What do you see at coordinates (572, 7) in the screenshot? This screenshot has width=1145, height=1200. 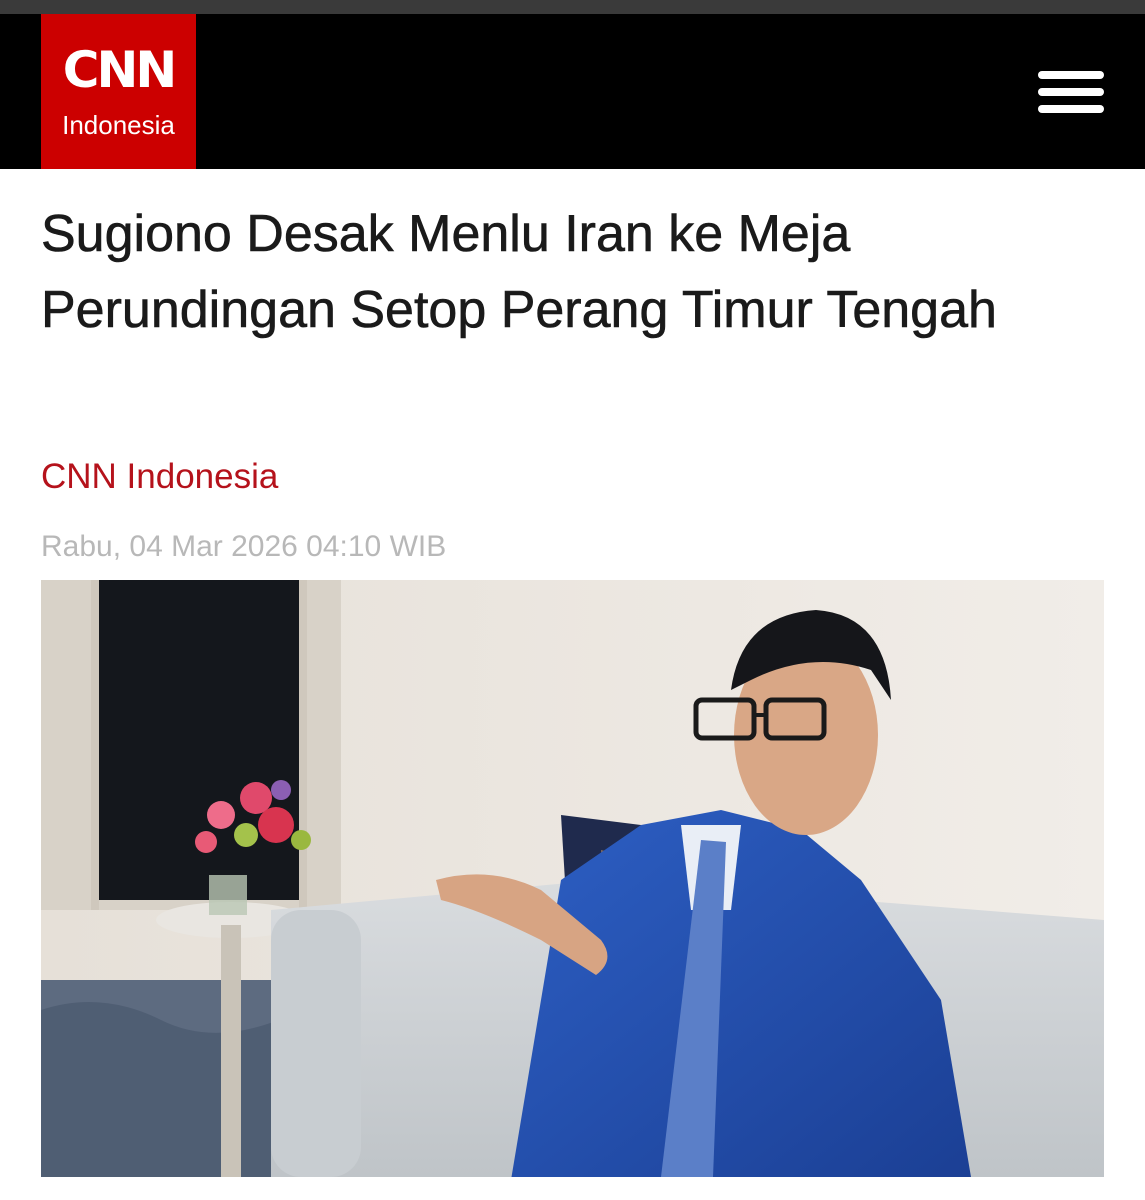 I see `top-status-strip` at bounding box center [572, 7].